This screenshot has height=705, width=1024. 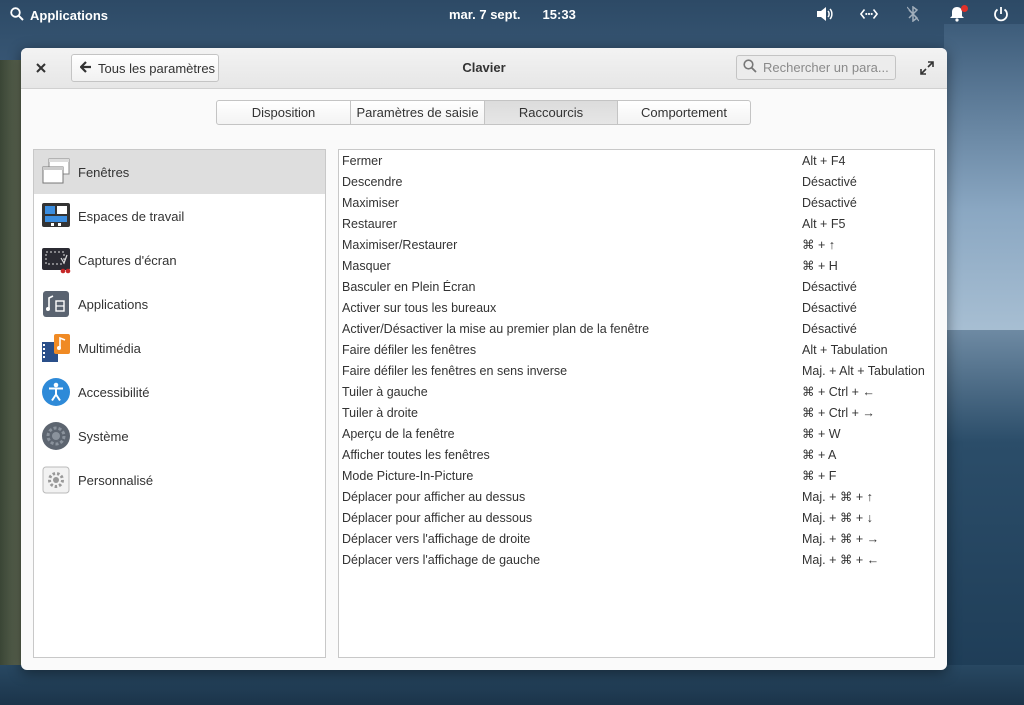 What do you see at coordinates (179, 304) in the screenshot?
I see `sidebar-item-applications: Applications` at bounding box center [179, 304].